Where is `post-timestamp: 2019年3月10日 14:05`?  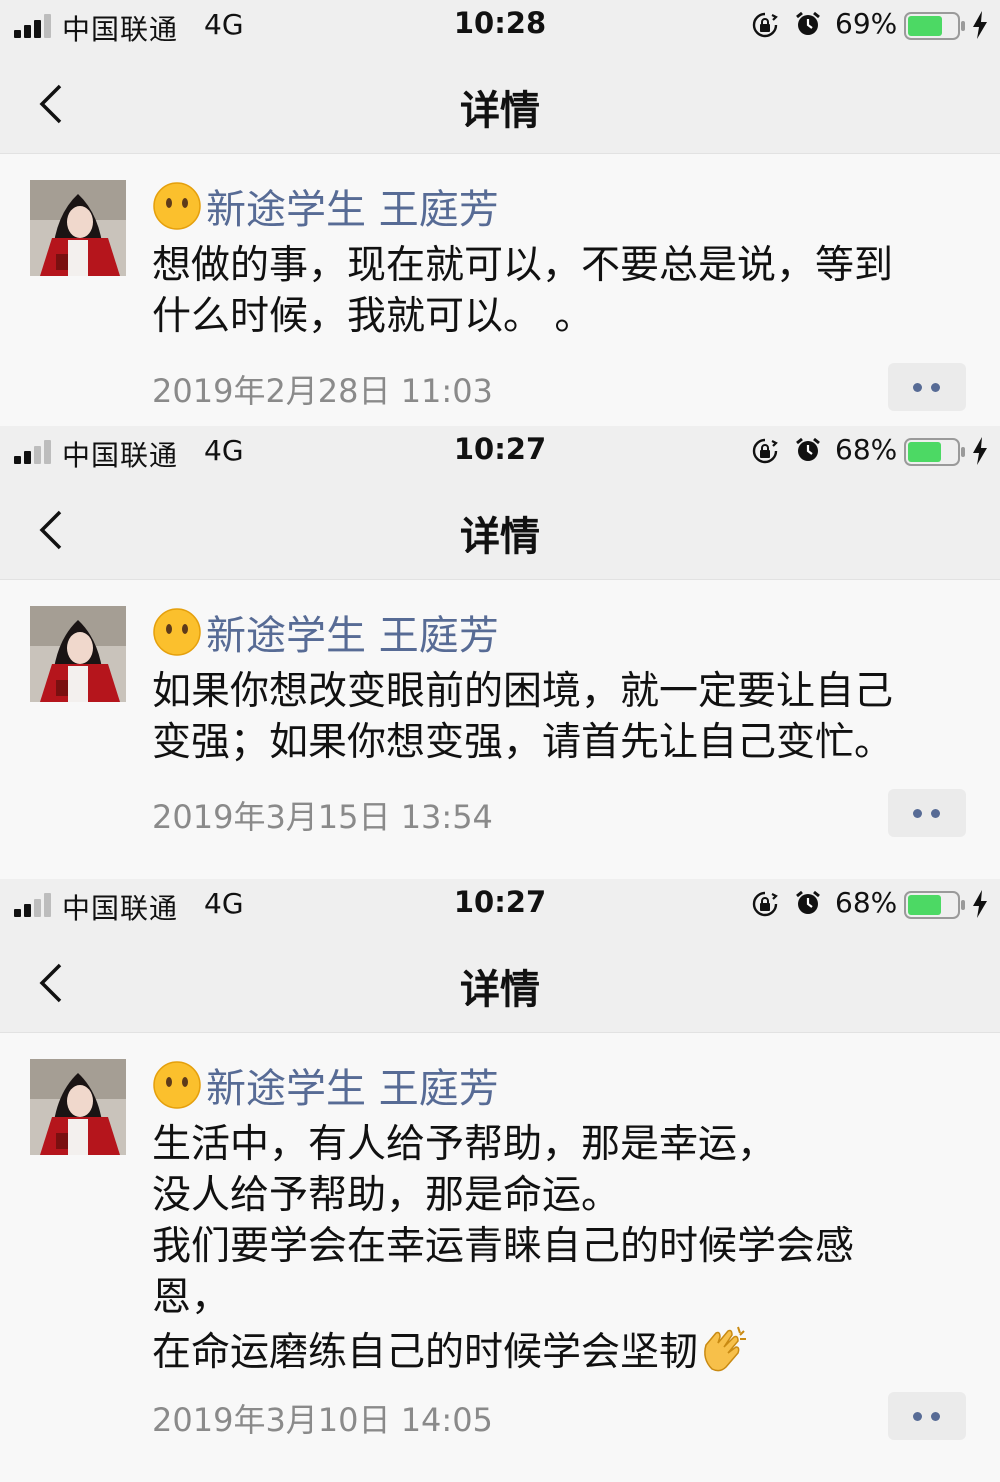
post-timestamp: 2019年3月10日 14:05 is located at coordinates (322, 1420).